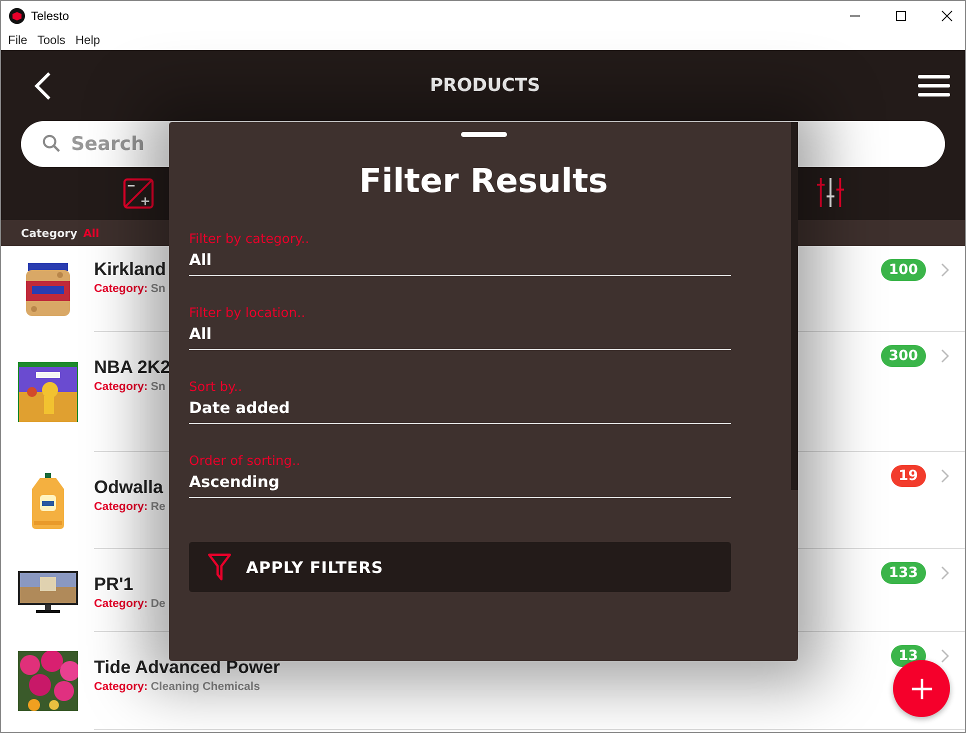  Describe the element at coordinates (947, 16) in the screenshot. I see `close-icon` at that location.